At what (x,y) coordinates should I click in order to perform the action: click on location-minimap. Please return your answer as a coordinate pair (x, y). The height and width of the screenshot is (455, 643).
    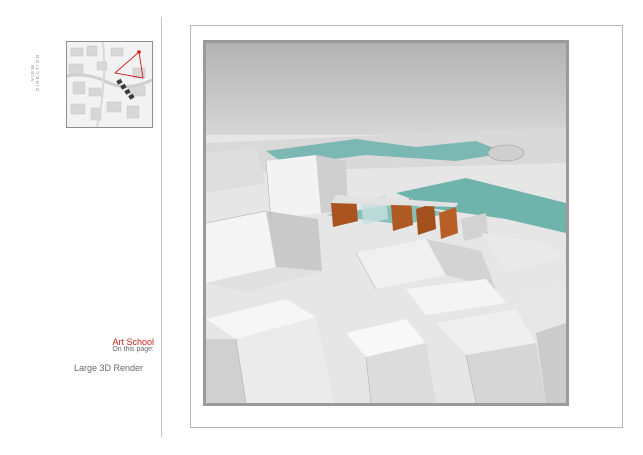
    Looking at the image, I should click on (109, 84).